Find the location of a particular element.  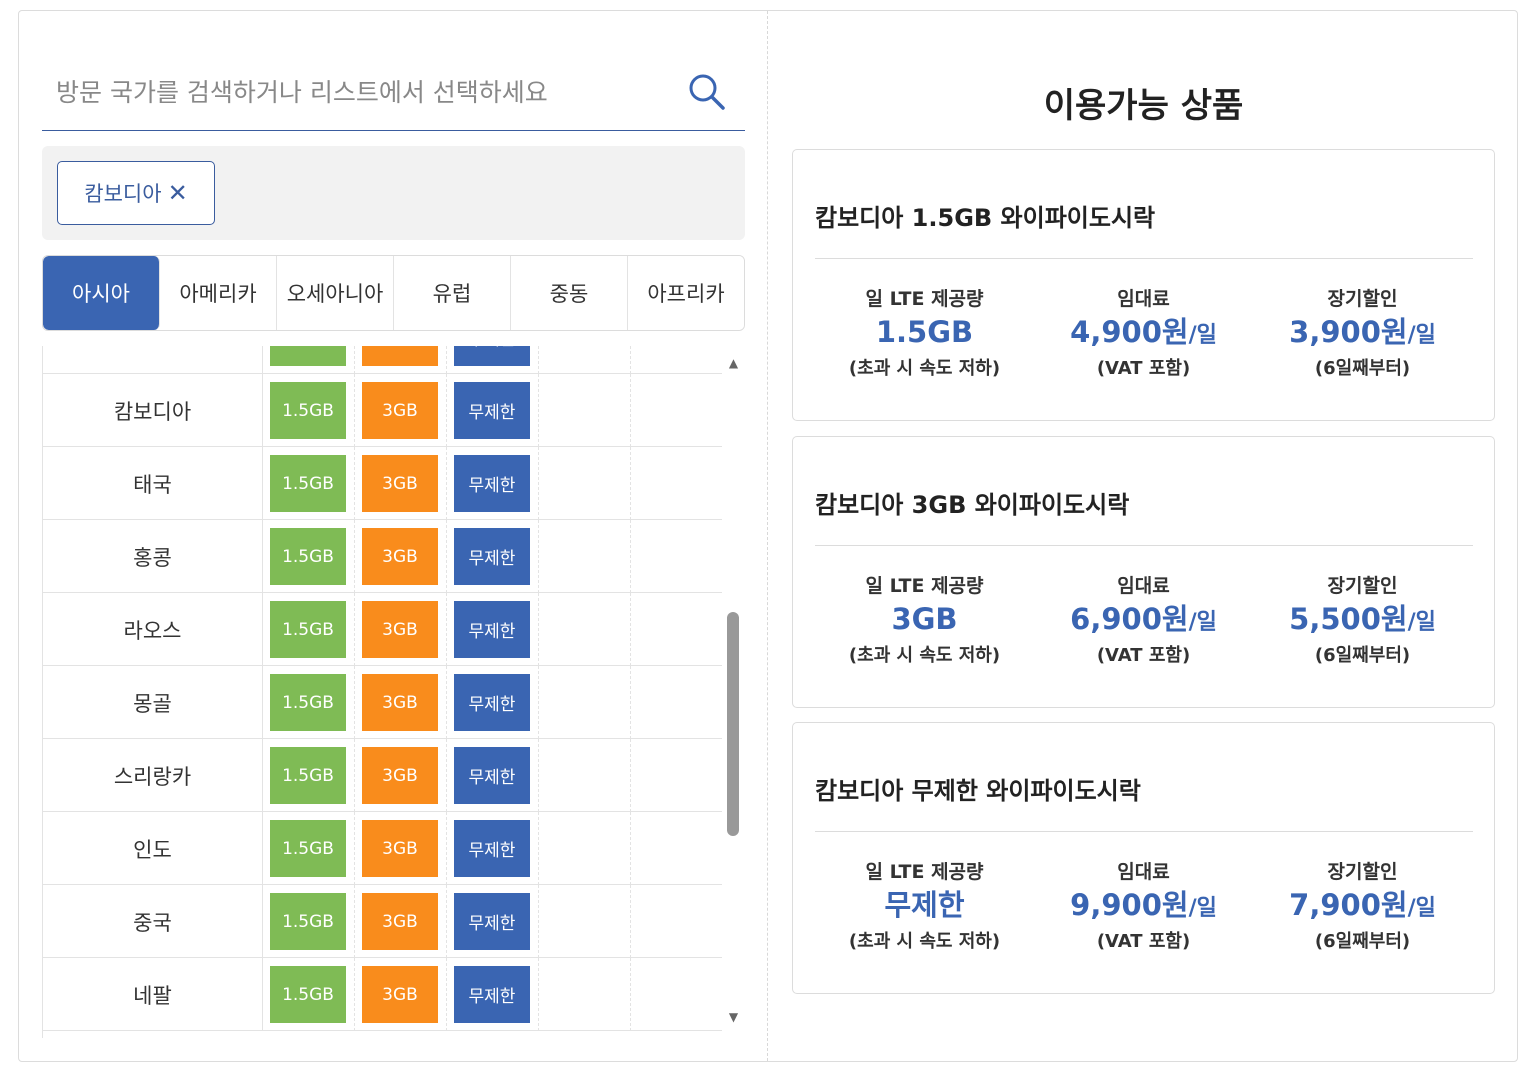

country-name: 라오스 is located at coordinates (153, 629).